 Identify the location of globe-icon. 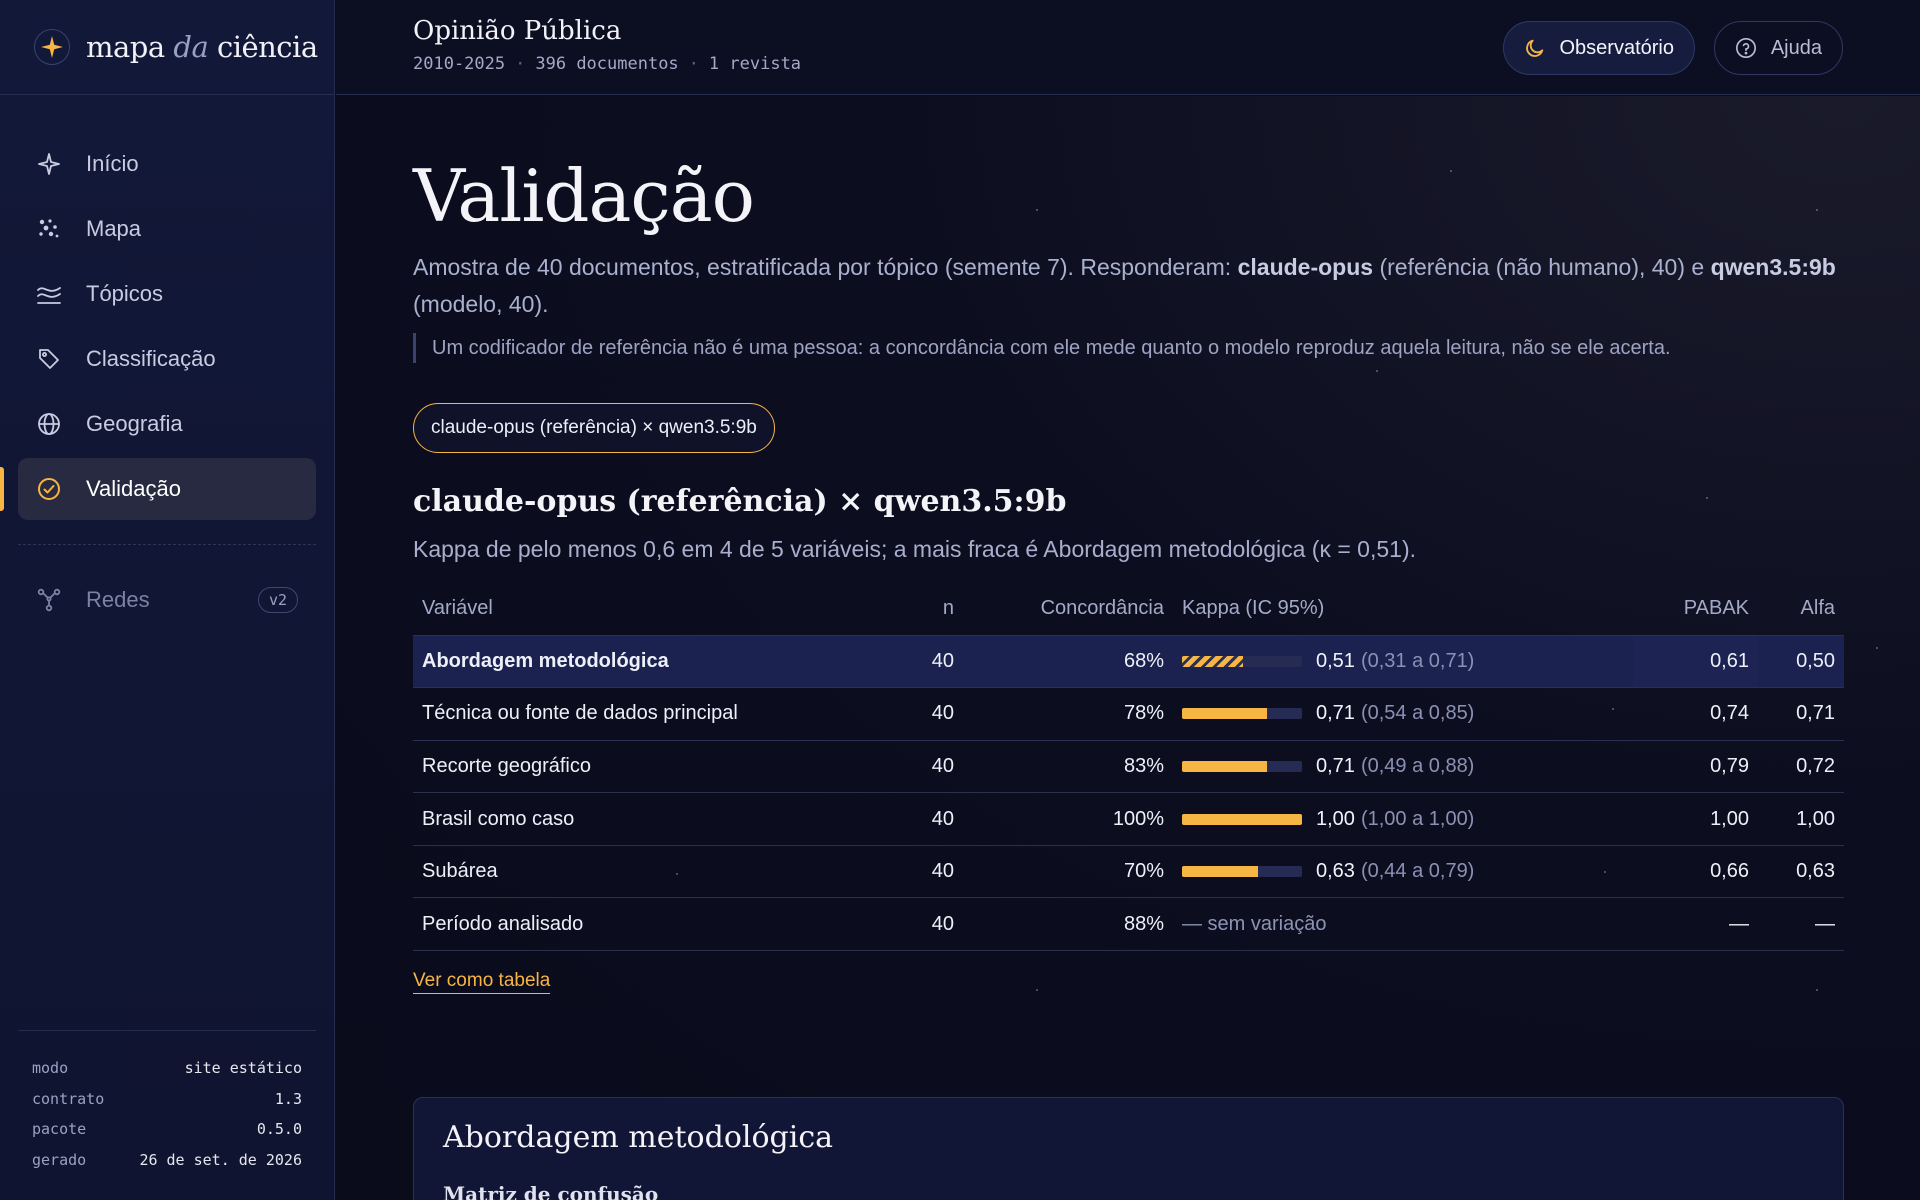
(49, 424).